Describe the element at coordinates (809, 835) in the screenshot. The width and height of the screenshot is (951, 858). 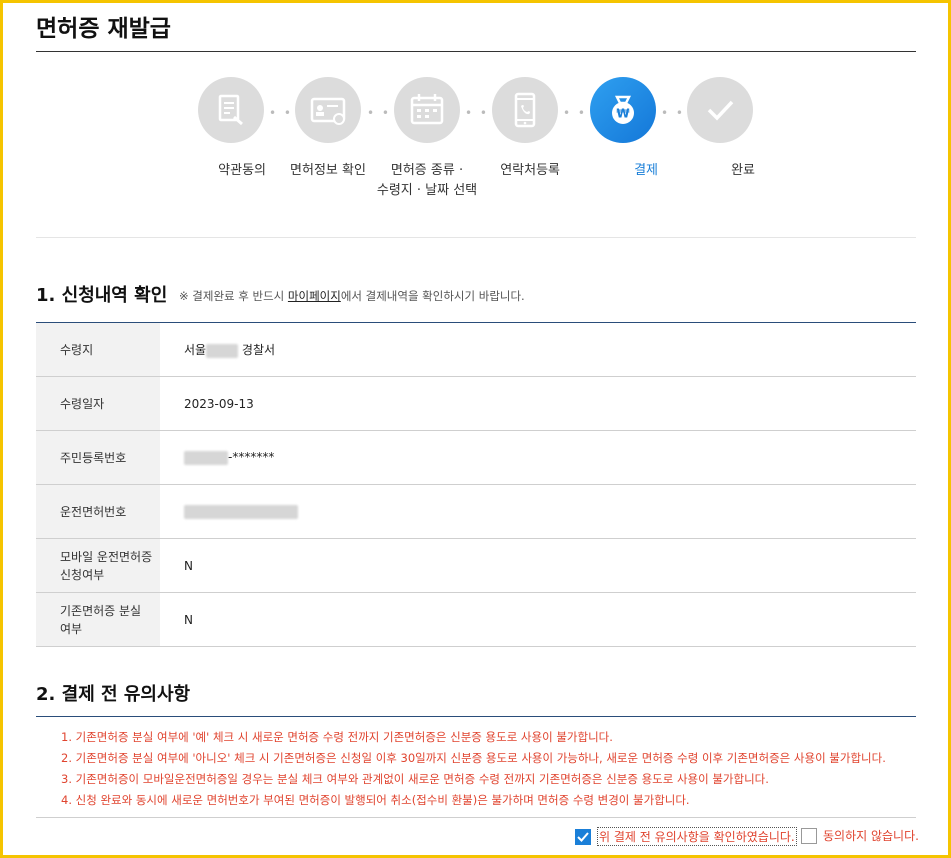
I see `checkbox-unchecked-icon` at that location.